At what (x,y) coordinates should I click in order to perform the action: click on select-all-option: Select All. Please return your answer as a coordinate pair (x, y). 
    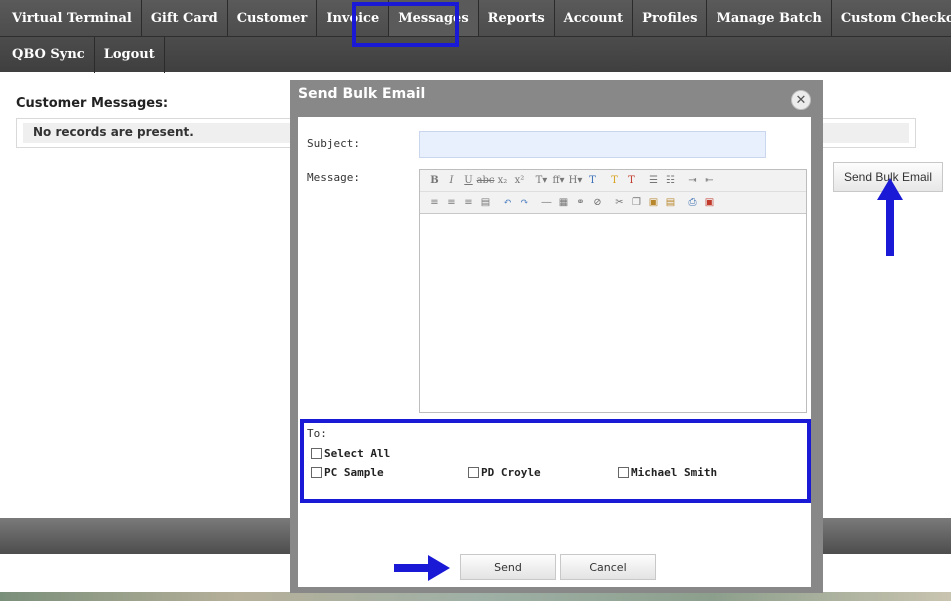
    Looking at the image, I should click on (350, 453).